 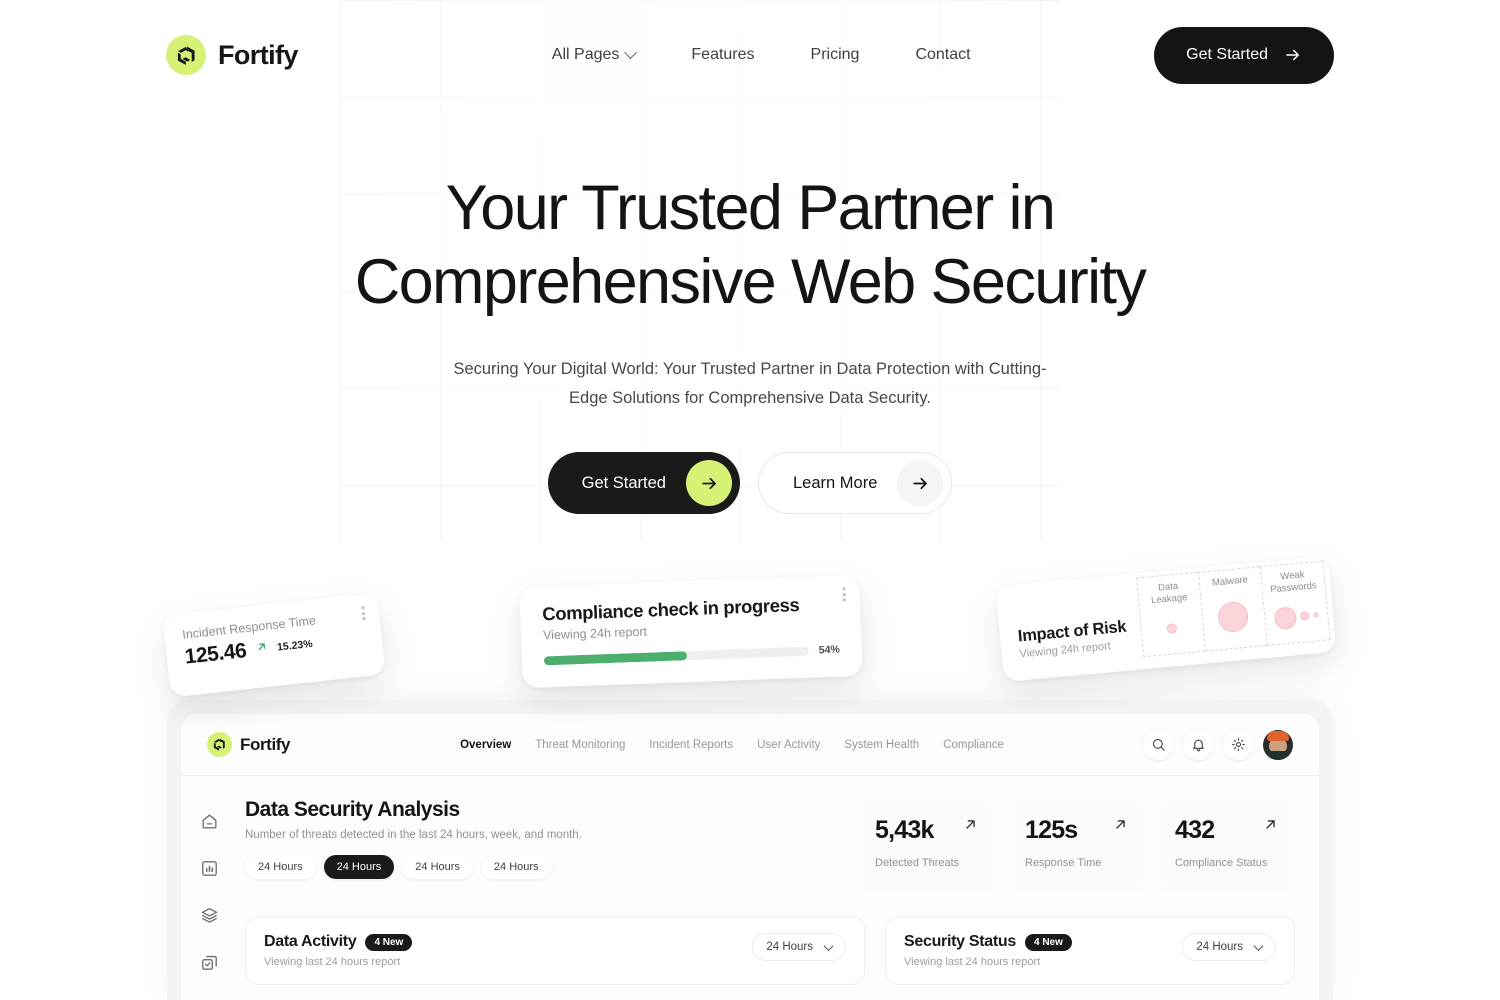 What do you see at coordinates (973, 745) in the screenshot?
I see `dashboard-tab-compliance: Compliance` at bounding box center [973, 745].